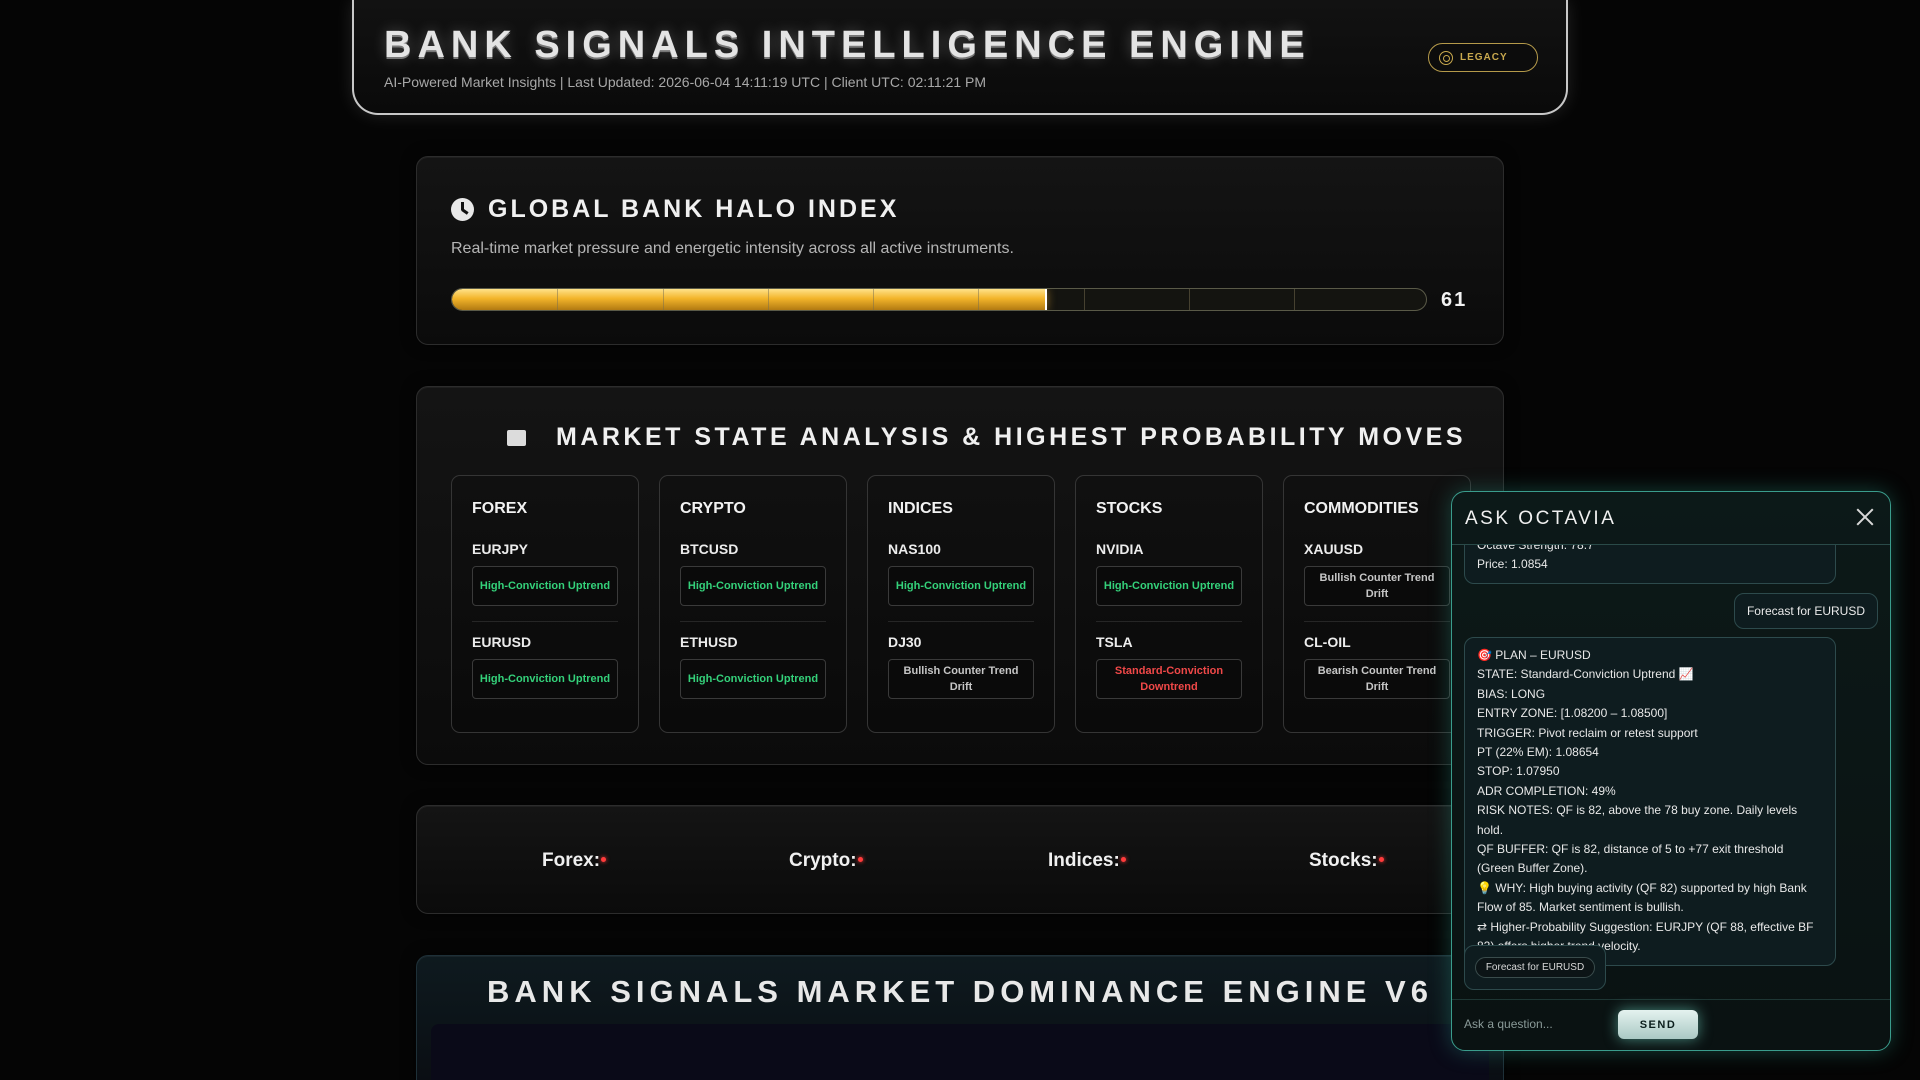 The image size is (1920, 1080). I want to click on session-indices: Indices:, so click(1087, 861).